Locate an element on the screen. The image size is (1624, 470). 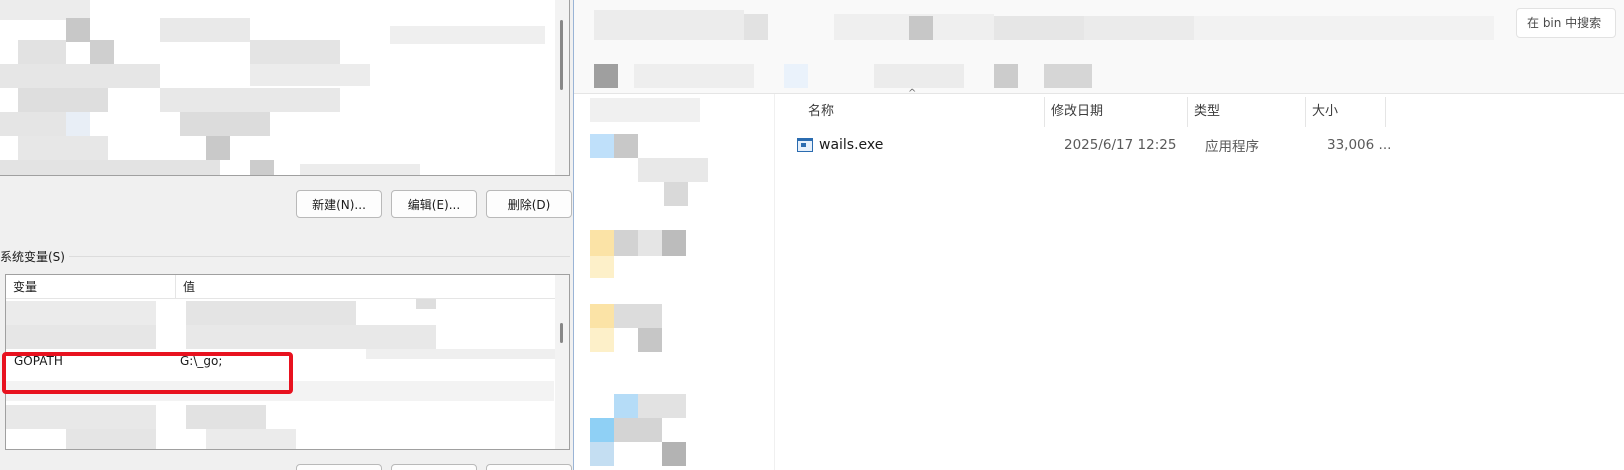
user-list-scrollbar is located at coordinates (562, 87).